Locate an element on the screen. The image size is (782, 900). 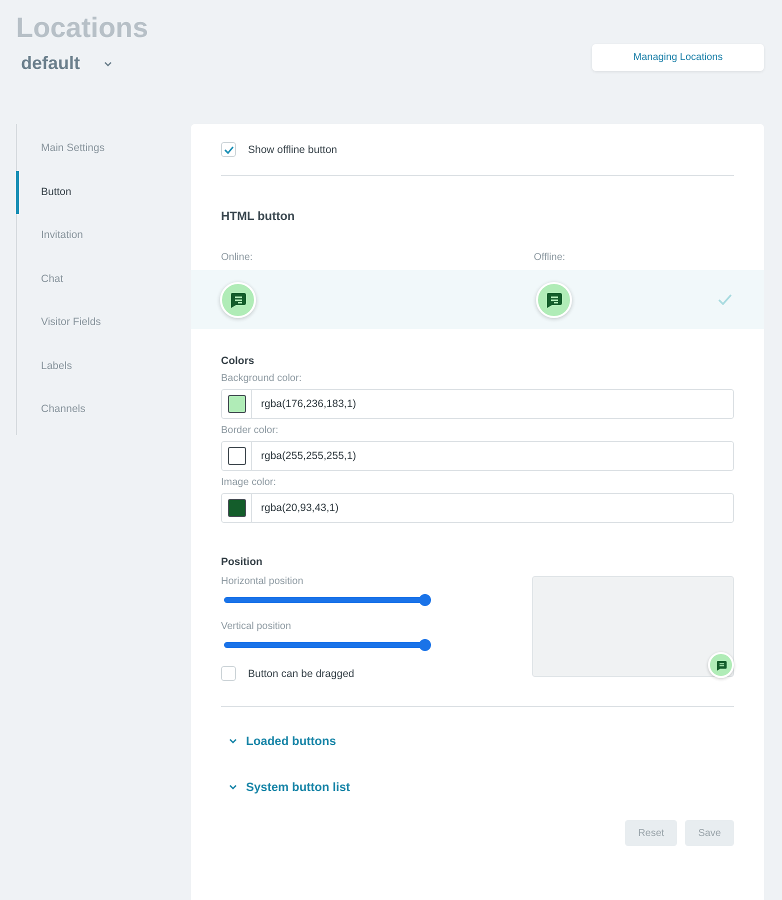
location-dropdown: default is located at coordinates (82, 63).